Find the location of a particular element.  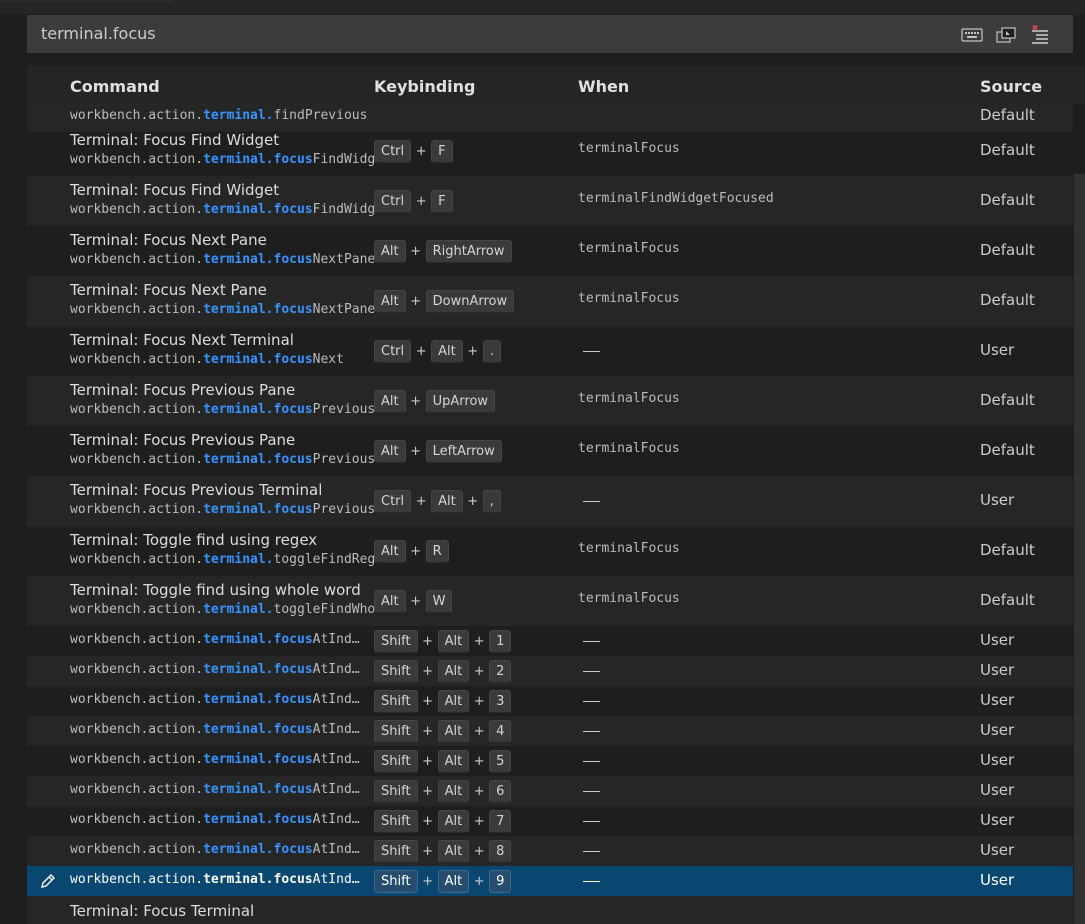

when-clause: terminalFocus is located at coordinates (629, 148).